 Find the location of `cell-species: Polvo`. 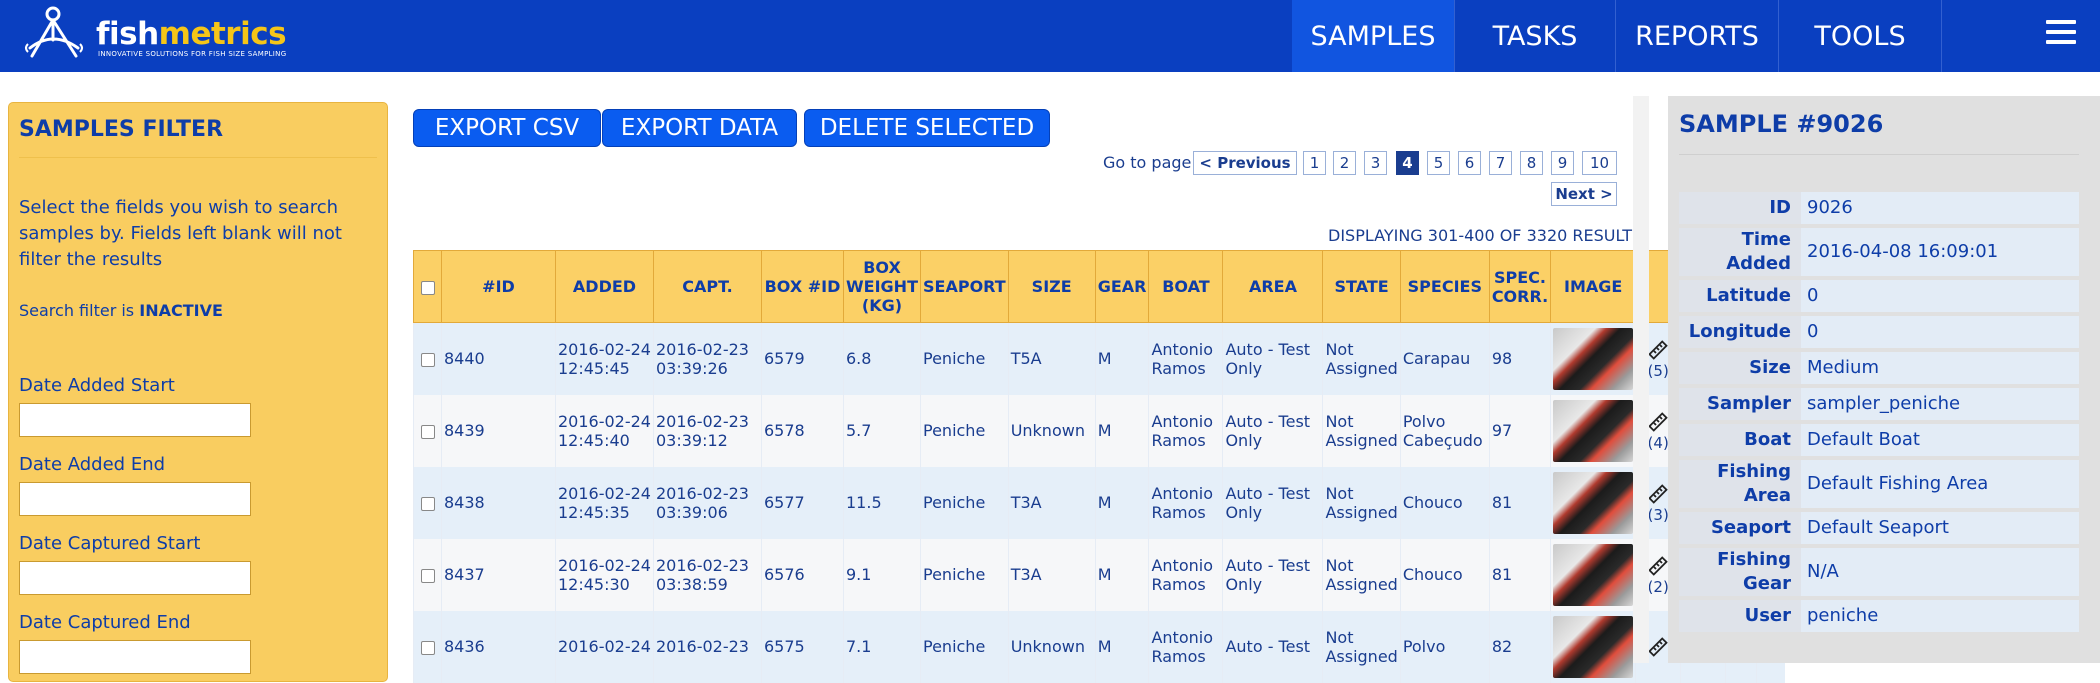

cell-species: Polvo is located at coordinates (1444, 646).